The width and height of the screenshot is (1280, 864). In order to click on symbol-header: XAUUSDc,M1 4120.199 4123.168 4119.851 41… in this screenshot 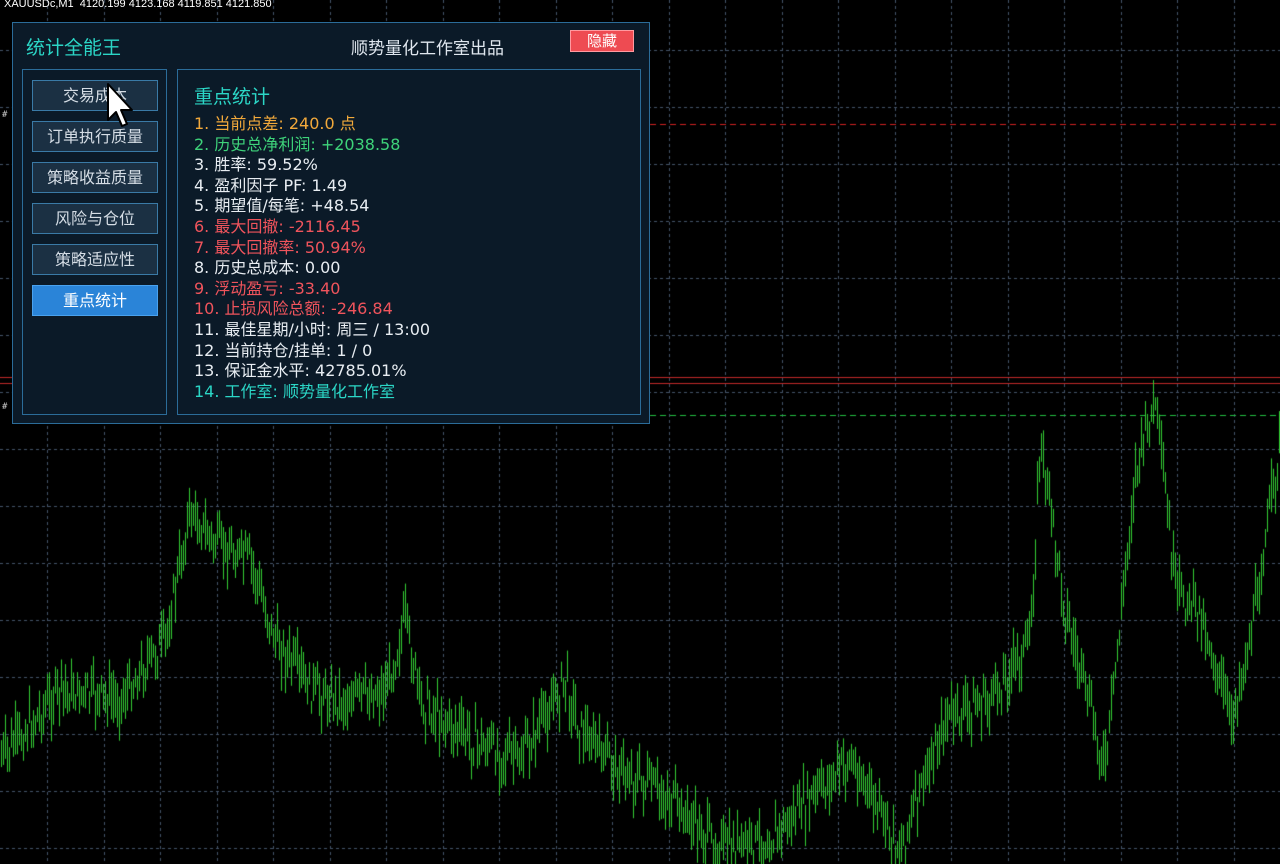, I will do `click(138, 5)`.